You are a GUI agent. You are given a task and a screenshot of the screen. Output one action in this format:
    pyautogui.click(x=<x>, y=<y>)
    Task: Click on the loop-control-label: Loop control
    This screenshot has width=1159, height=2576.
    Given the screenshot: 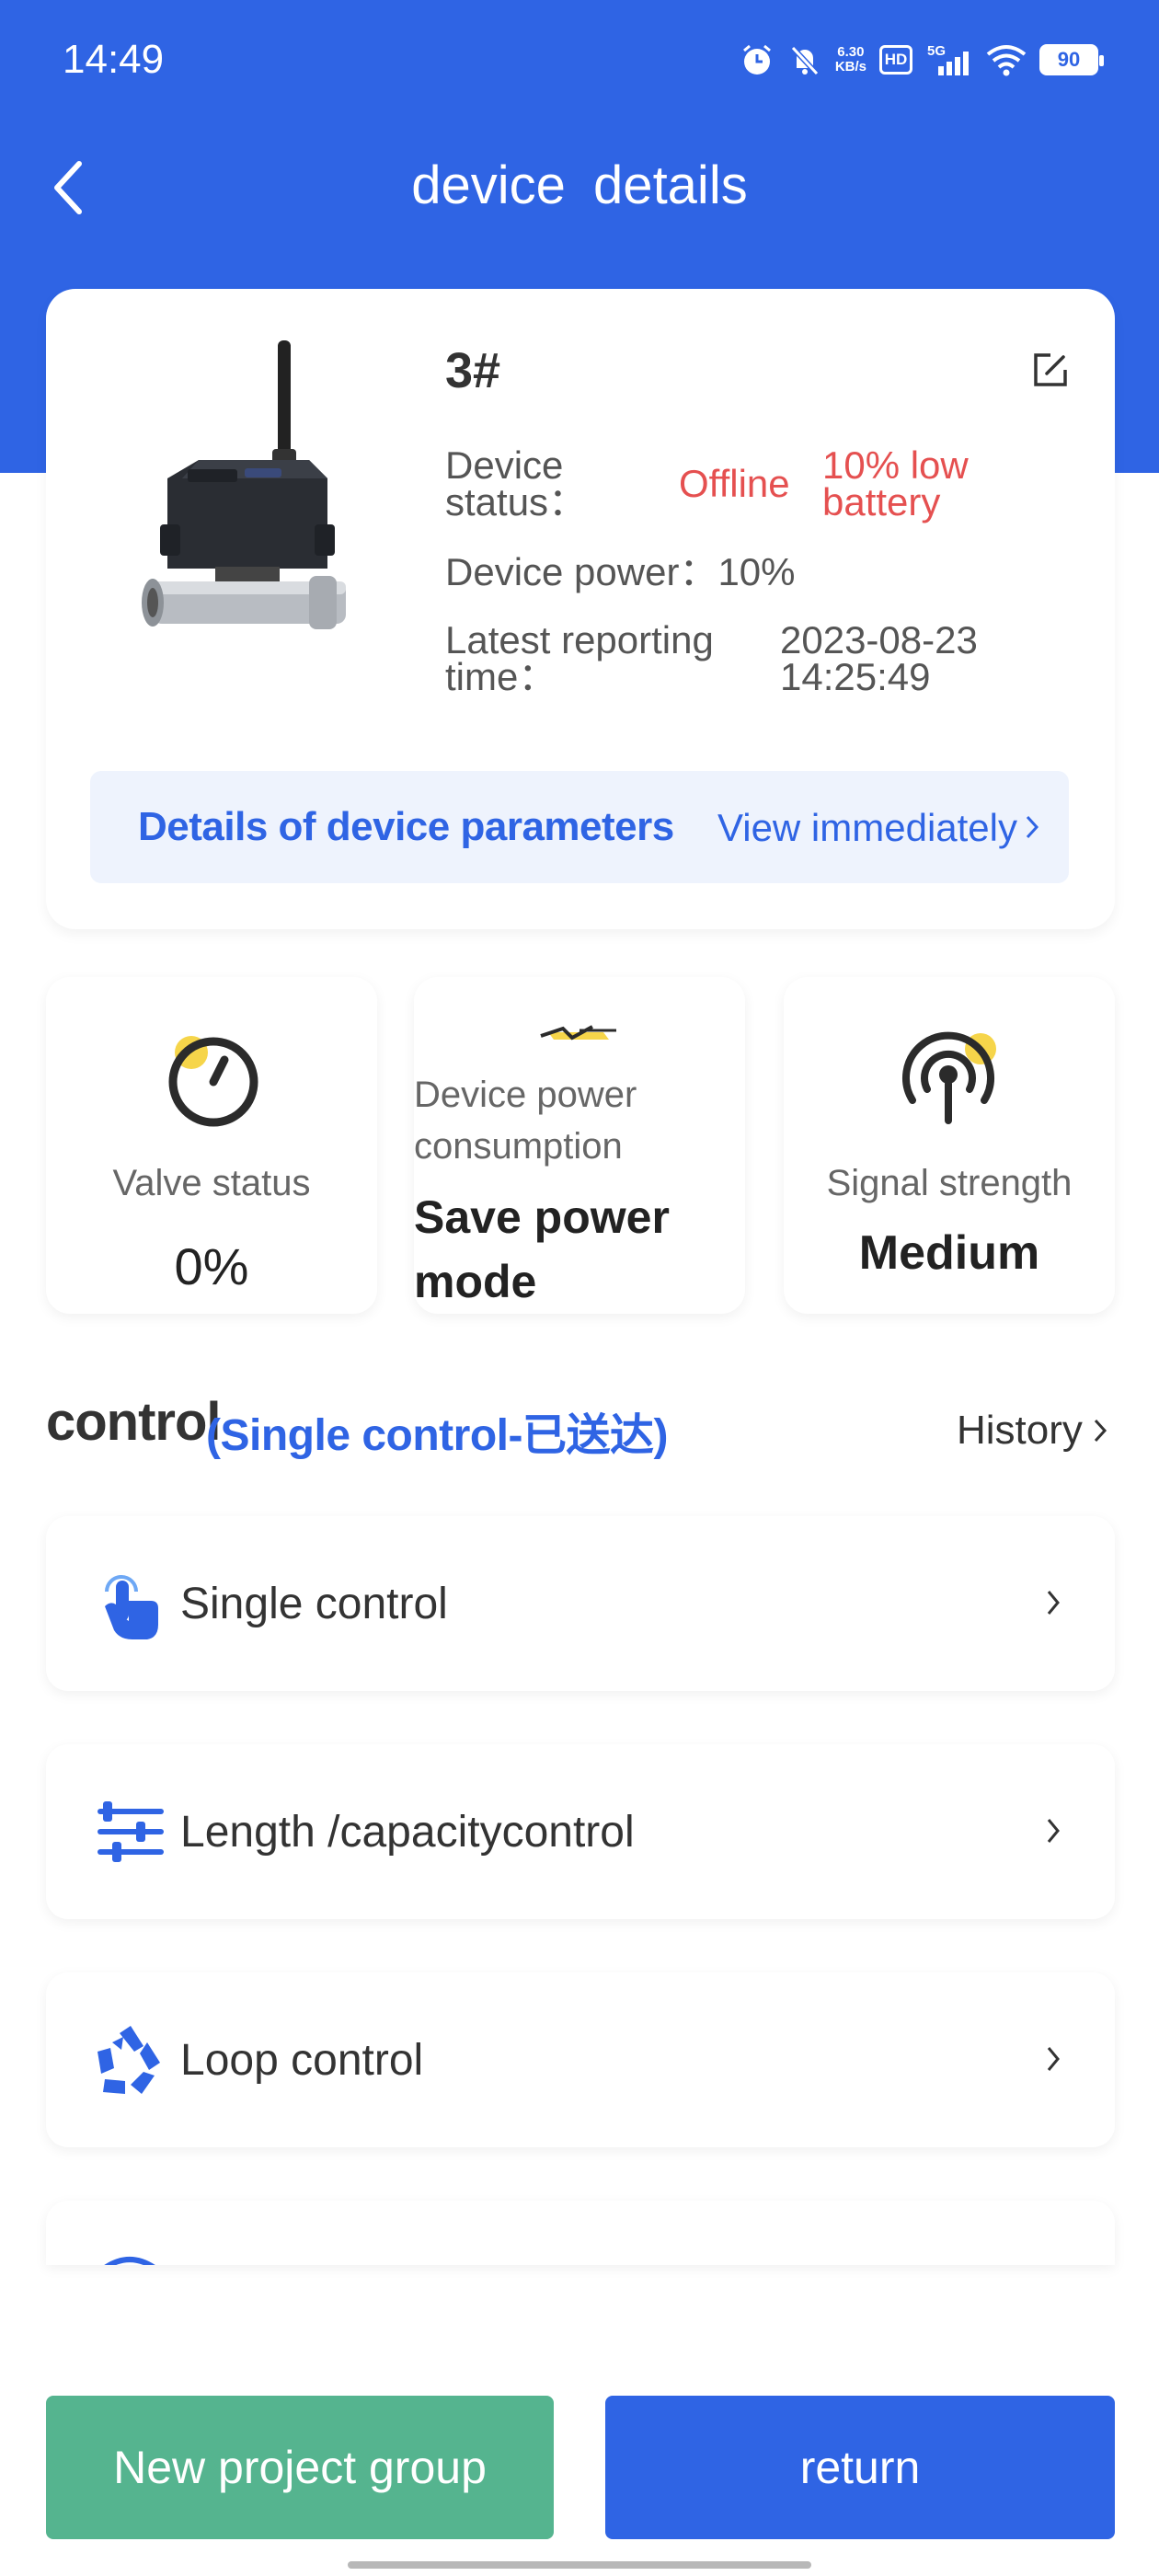 What is the action you would take?
    pyautogui.click(x=302, y=2060)
    